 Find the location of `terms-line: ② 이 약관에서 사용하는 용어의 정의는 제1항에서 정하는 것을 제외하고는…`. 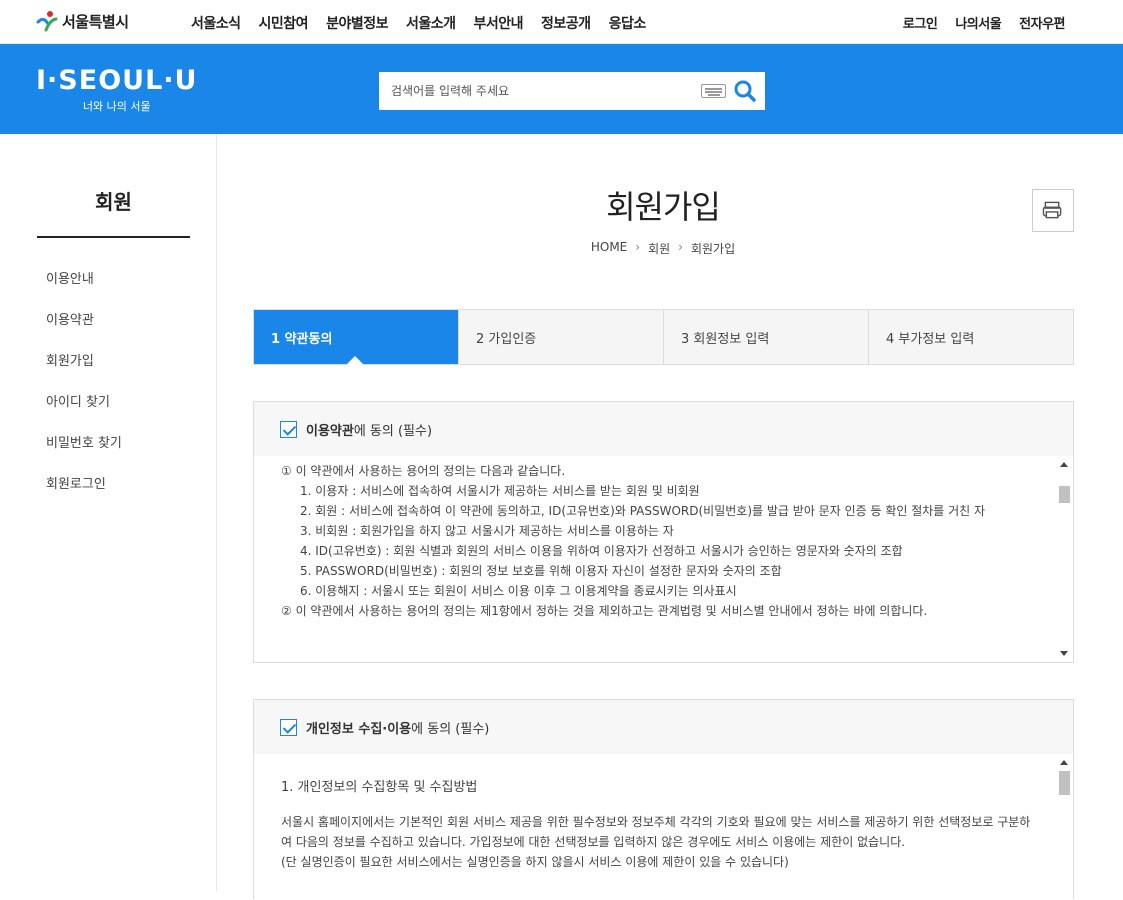

terms-line: ② 이 약관에서 사용하는 용어의 정의는 제1항에서 정하는 것을 제외하고는… is located at coordinates (604, 611).